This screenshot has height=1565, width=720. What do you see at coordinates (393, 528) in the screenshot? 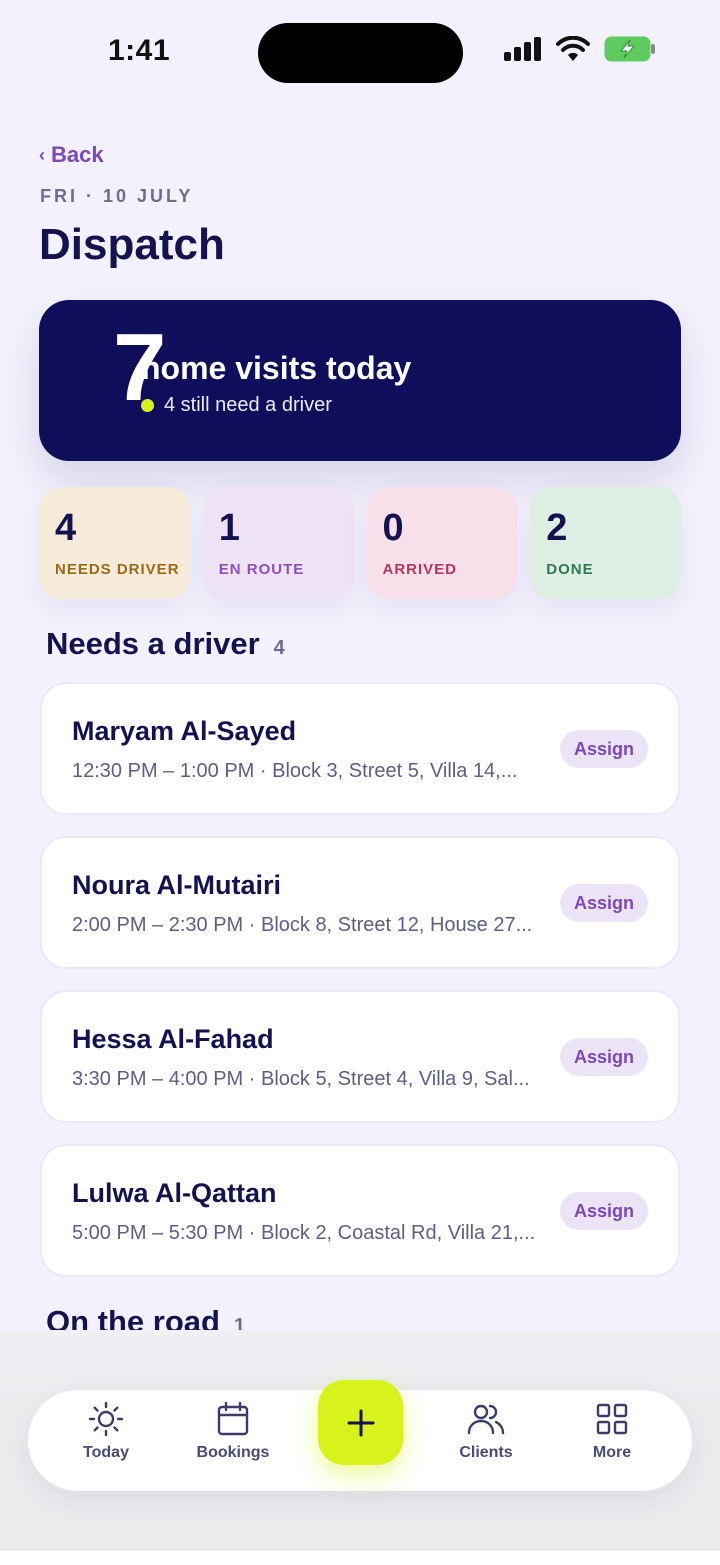
I see `stat-value: 0` at bounding box center [393, 528].